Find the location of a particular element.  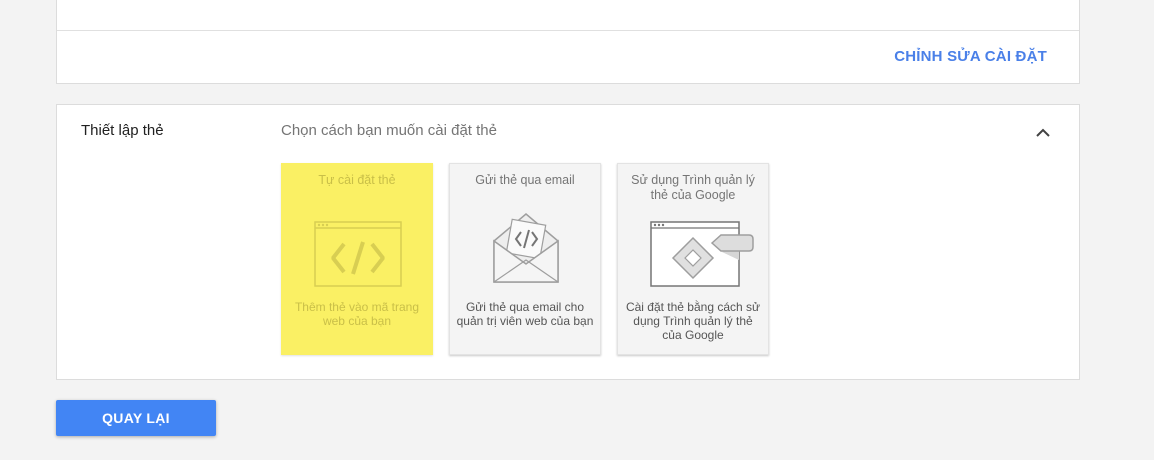

chevron-up-icon is located at coordinates (1043, 133).